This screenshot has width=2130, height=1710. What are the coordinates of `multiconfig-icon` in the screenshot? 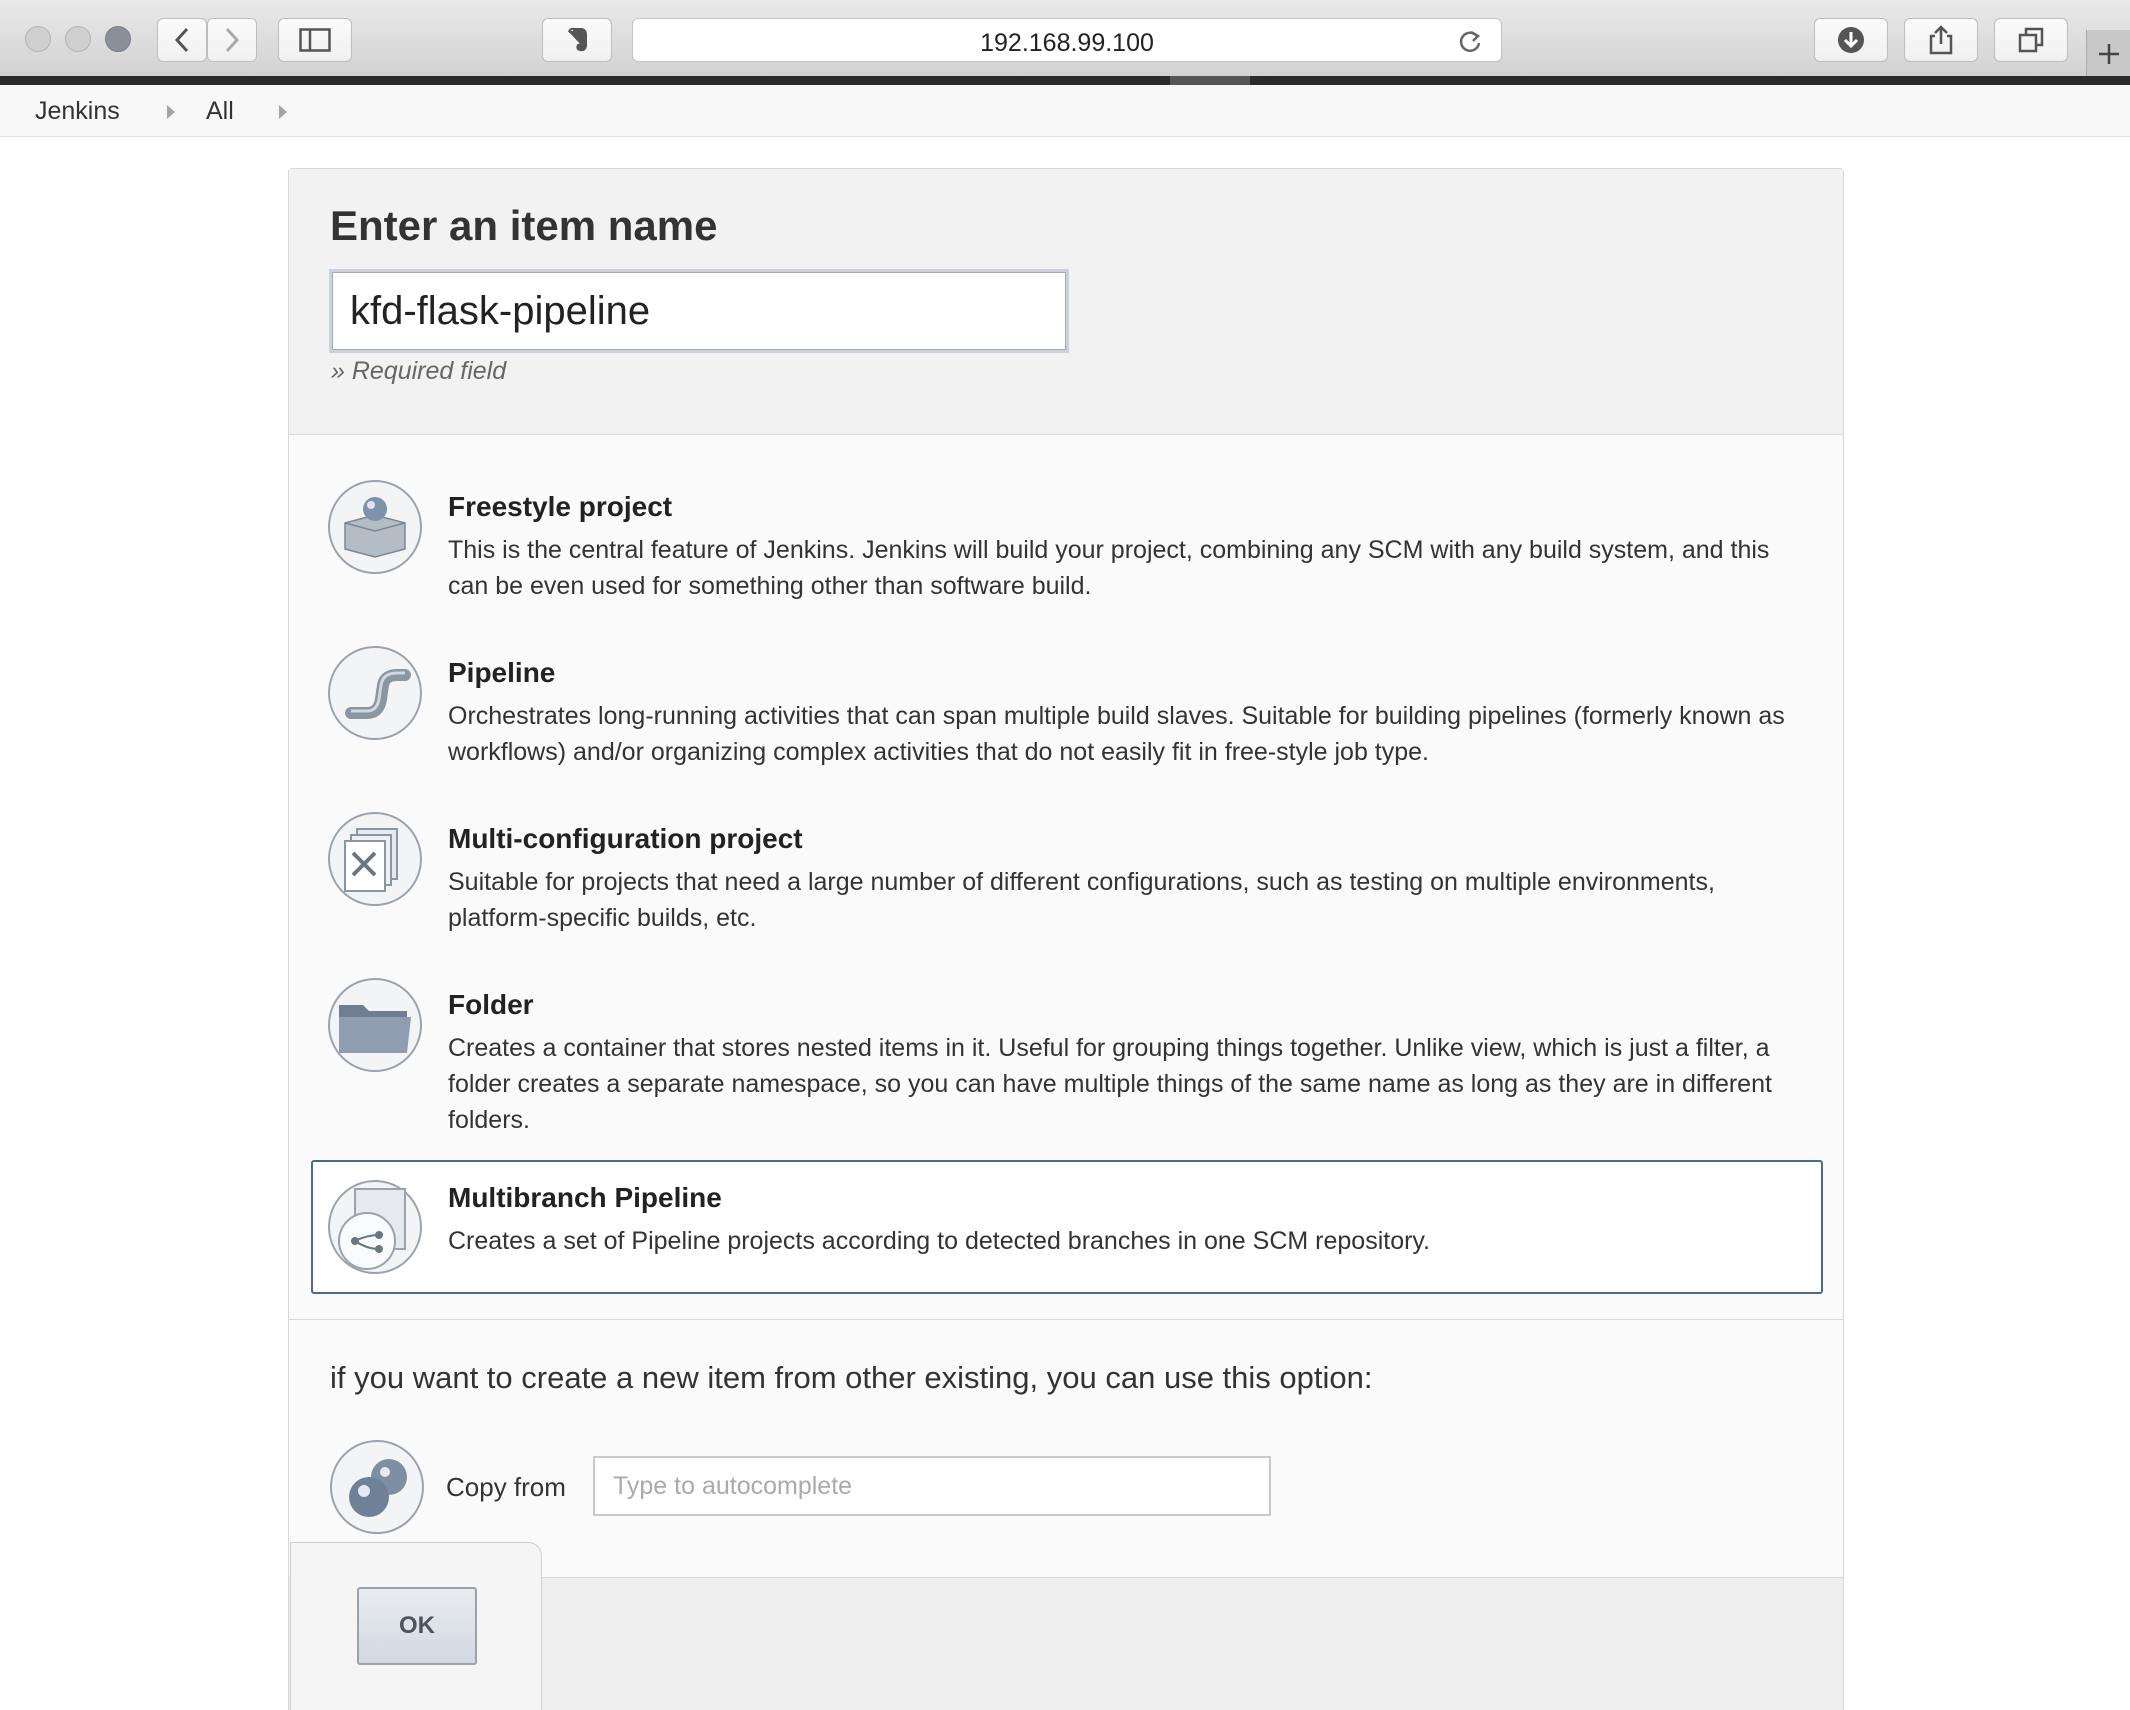 It's located at (375, 859).